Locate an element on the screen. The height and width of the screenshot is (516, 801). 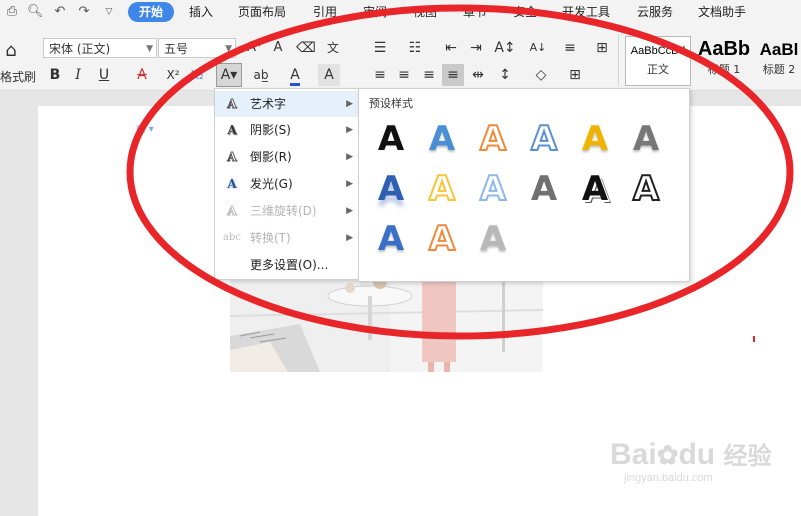
format-painter-icon: ⌂ is located at coordinates (11, 51).